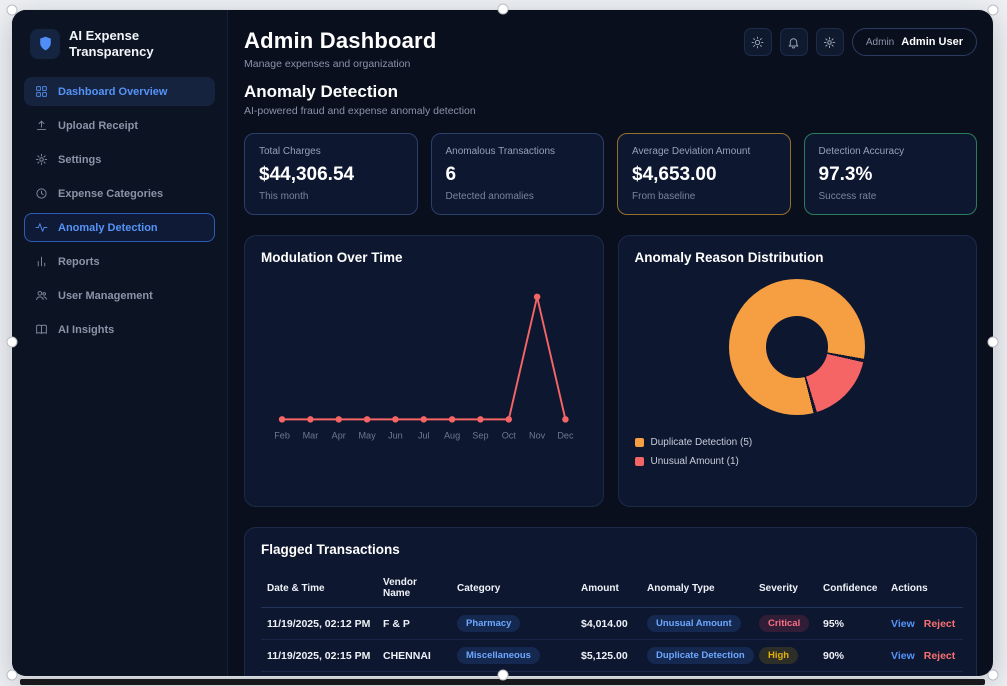 Image resolution: width=1007 pixels, height=686 pixels. I want to click on donut-chart, so click(797, 347).